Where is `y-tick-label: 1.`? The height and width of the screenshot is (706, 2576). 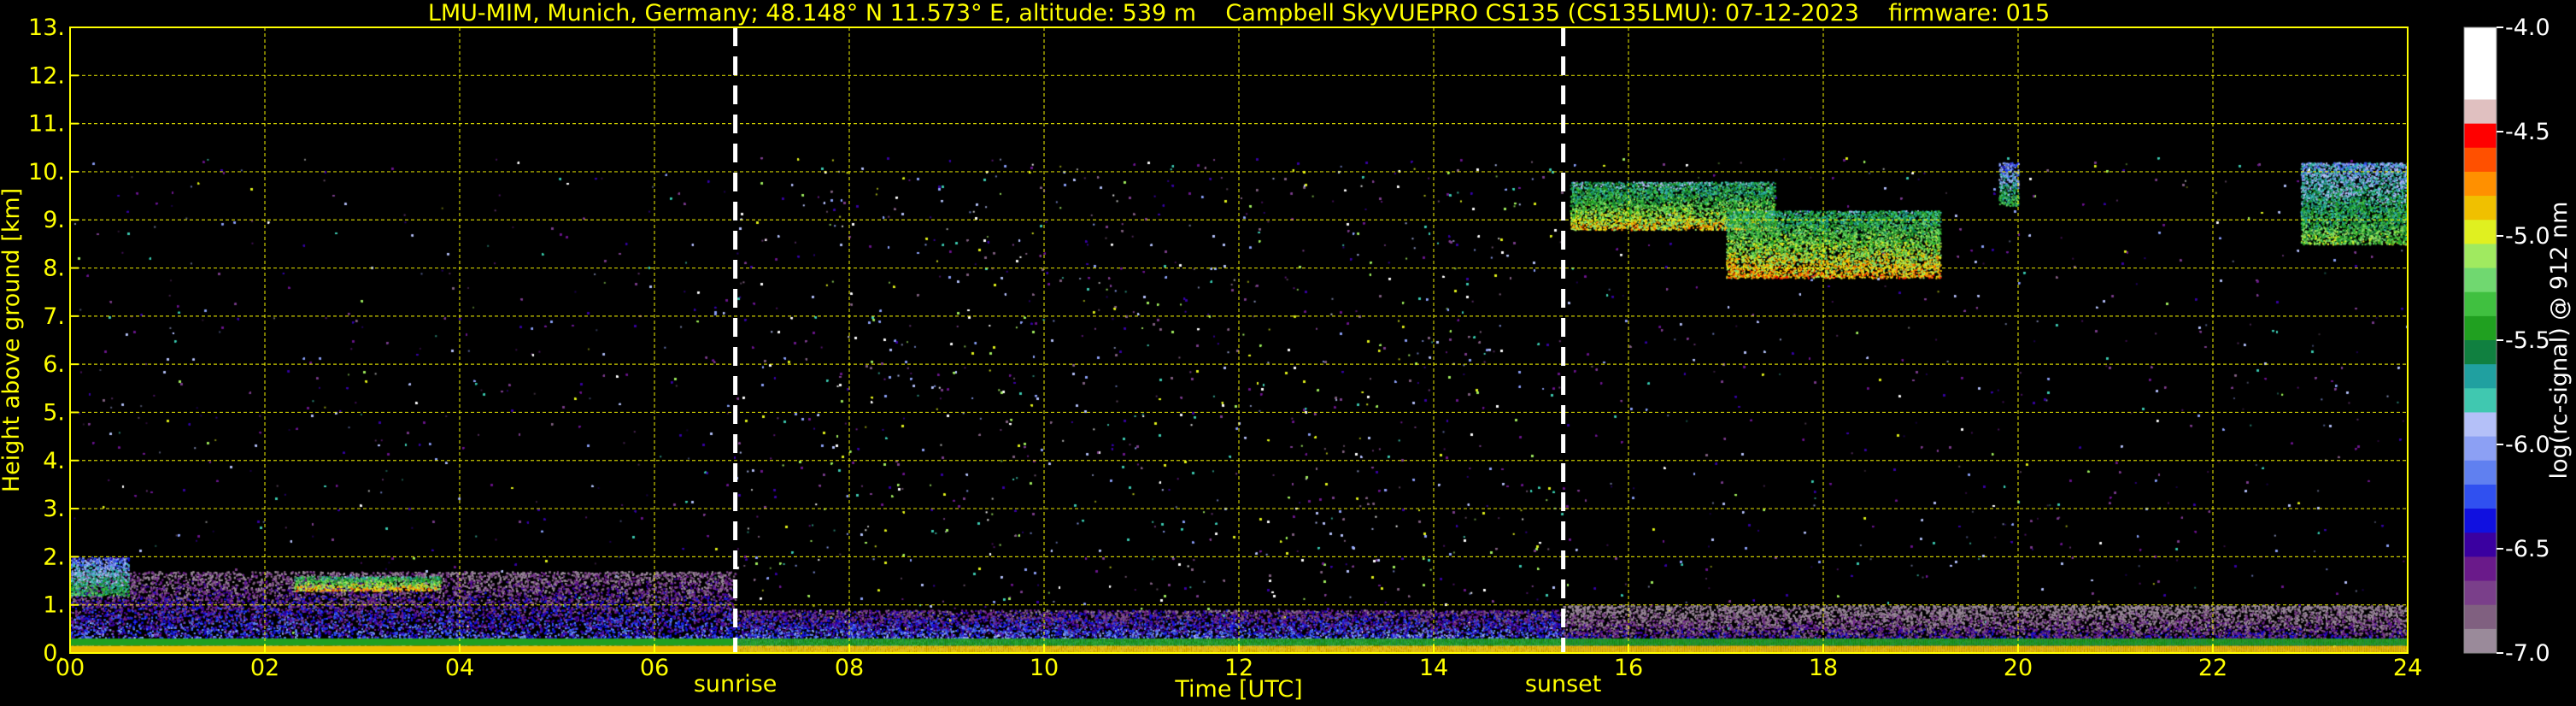
y-tick-label: 1. is located at coordinates (54, 605).